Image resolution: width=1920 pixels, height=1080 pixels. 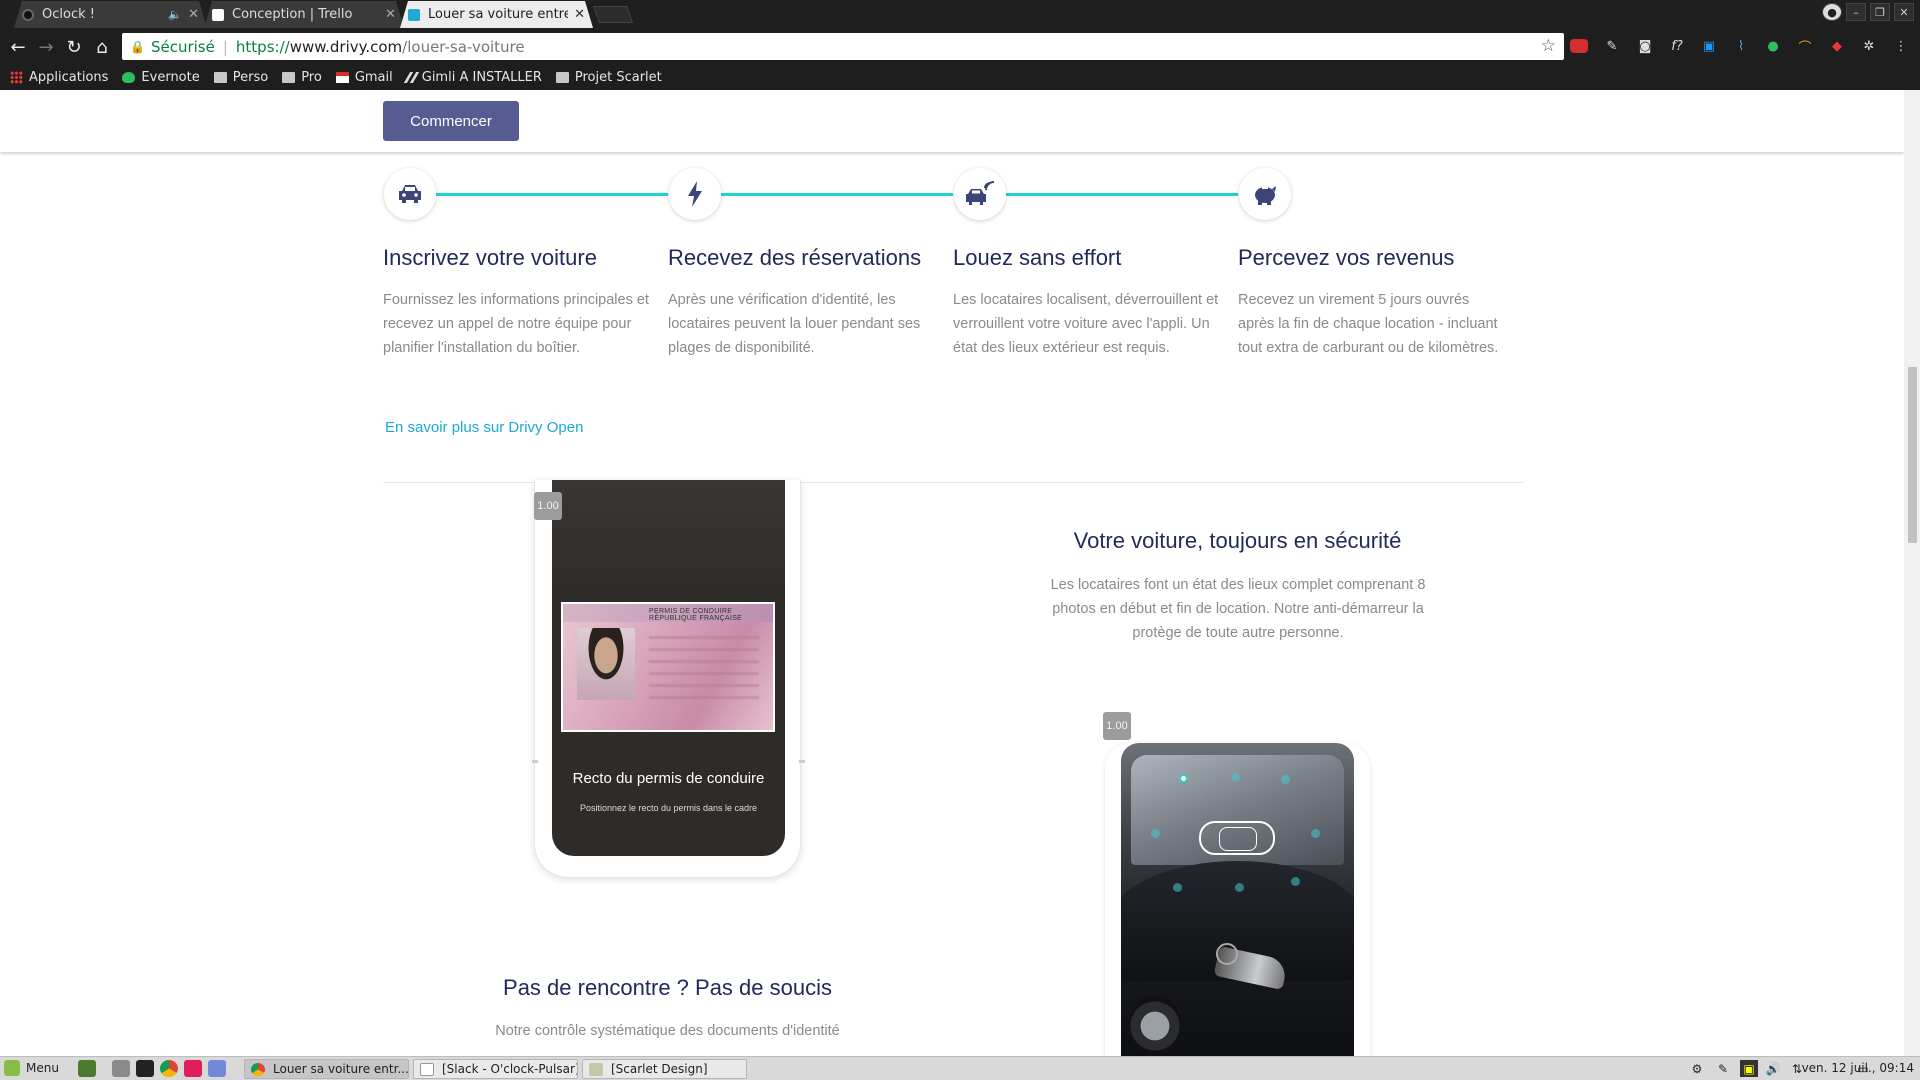 What do you see at coordinates (1237, 540) in the screenshot?
I see `security-title: Votre voiture, toujours en sécurité` at bounding box center [1237, 540].